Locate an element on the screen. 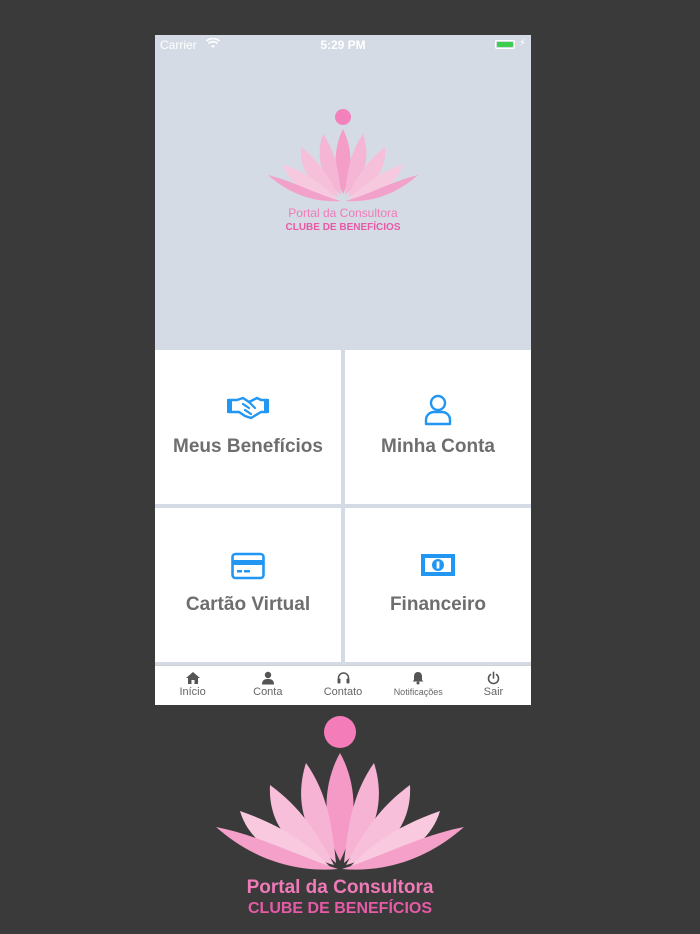 Image resolution: width=700 pixels, height=934 pixels. tab-conta: Conta is located at coordinates (267, 685).